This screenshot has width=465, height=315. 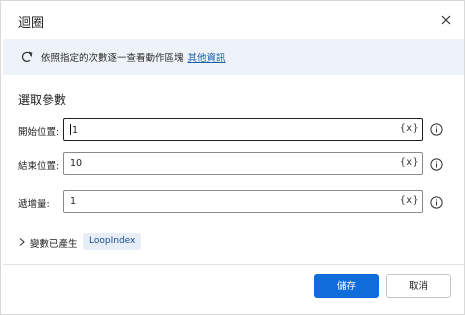 I want to click on end-position-input: 10 {x}, so click(x=243, y=163).